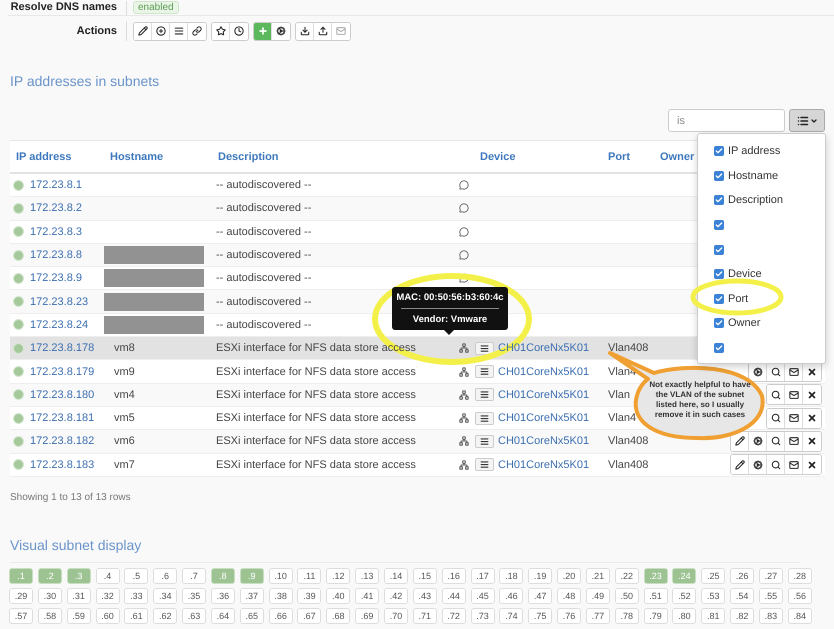 This screenshot has width=834, height=629. What do you see at coordinates (731, 299) in the screenshot?
I see `column-option: Port` at bounding box center [731, 299].